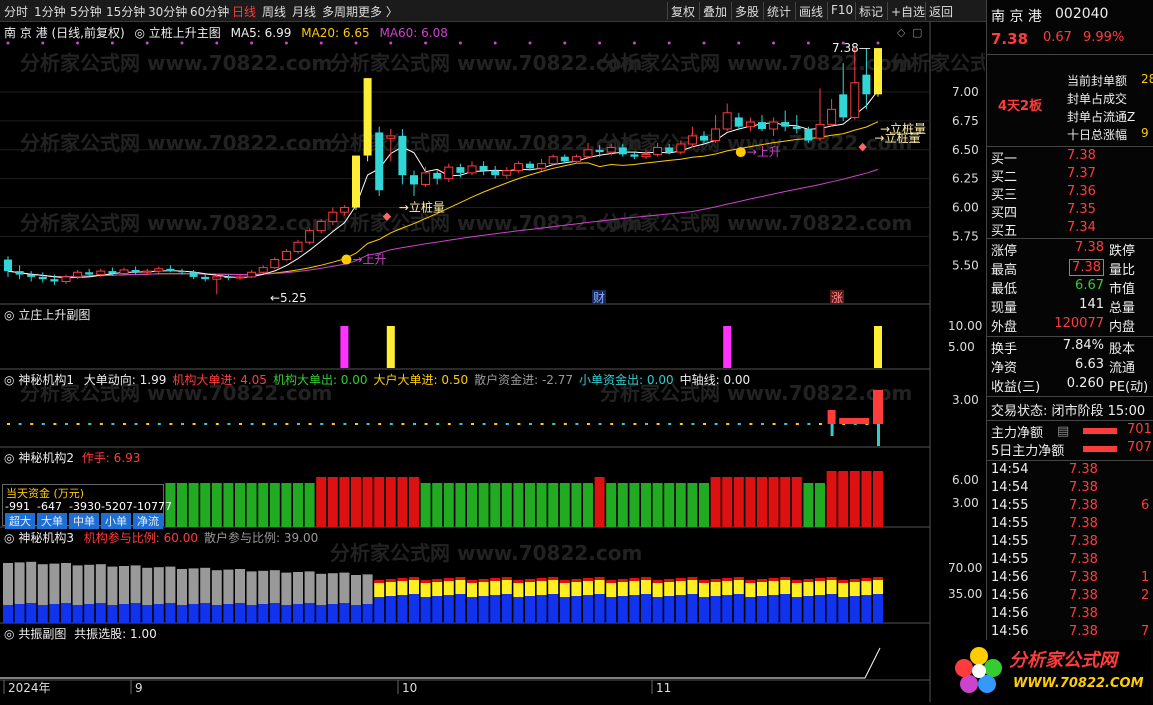  I want to click on limit-box: 4天2板, so click(1029, 102).